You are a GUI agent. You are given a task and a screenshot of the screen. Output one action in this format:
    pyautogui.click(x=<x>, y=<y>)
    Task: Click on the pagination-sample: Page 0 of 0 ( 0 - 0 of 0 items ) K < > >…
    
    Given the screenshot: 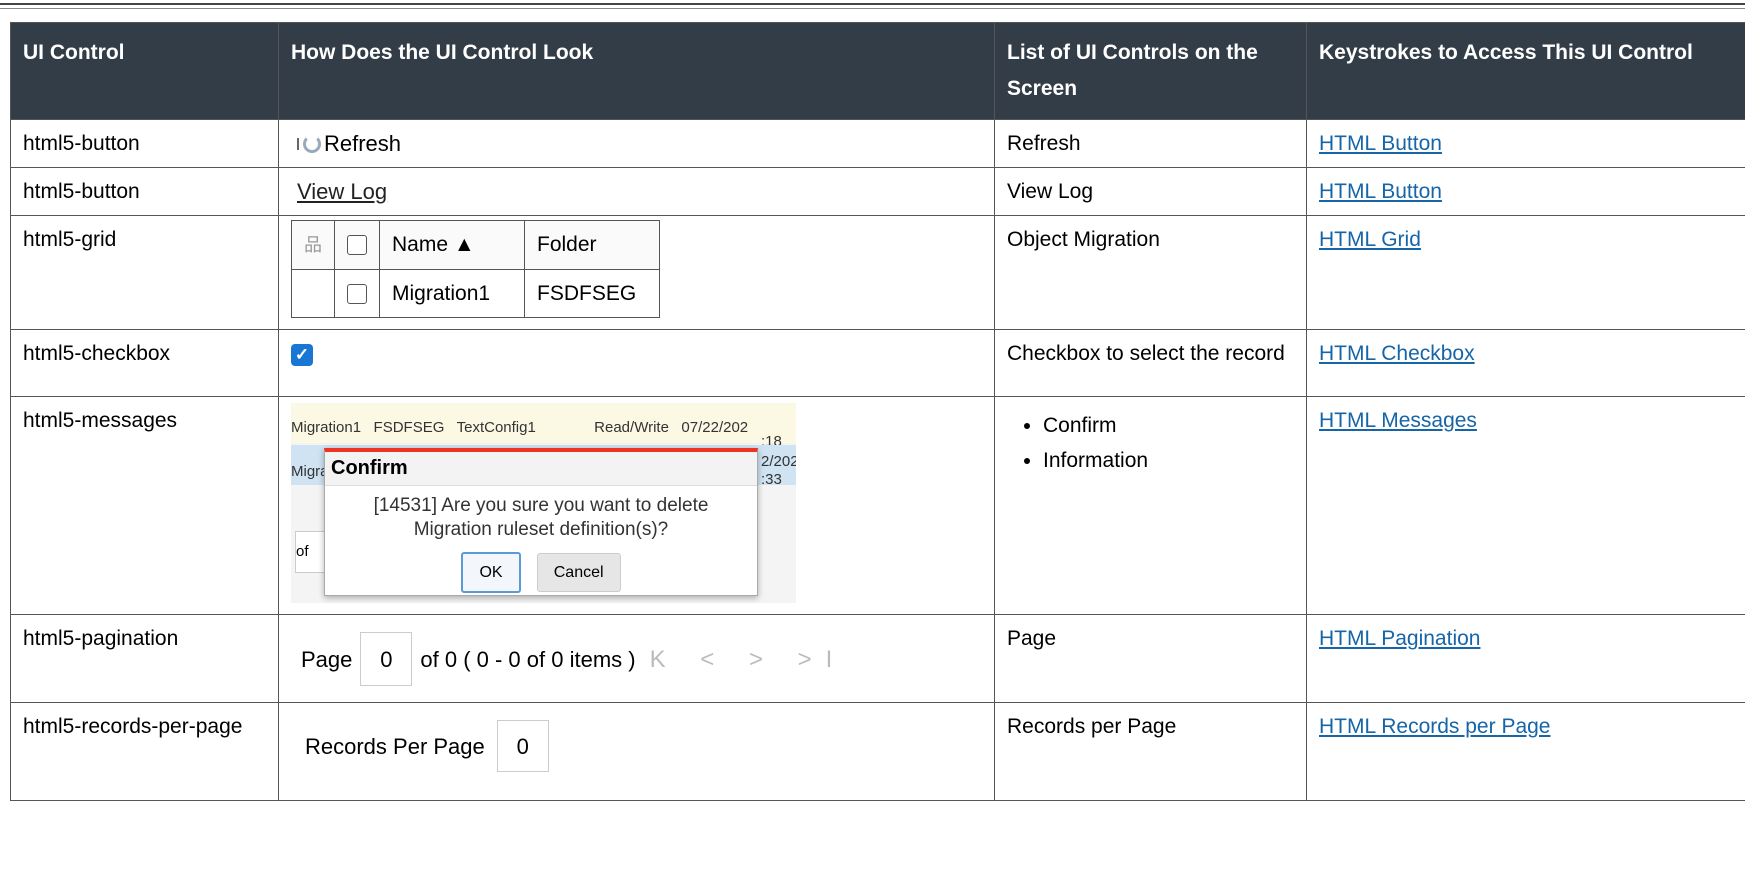 What is the action you would take?
    pyautogui.click(x=636, y=656)
    